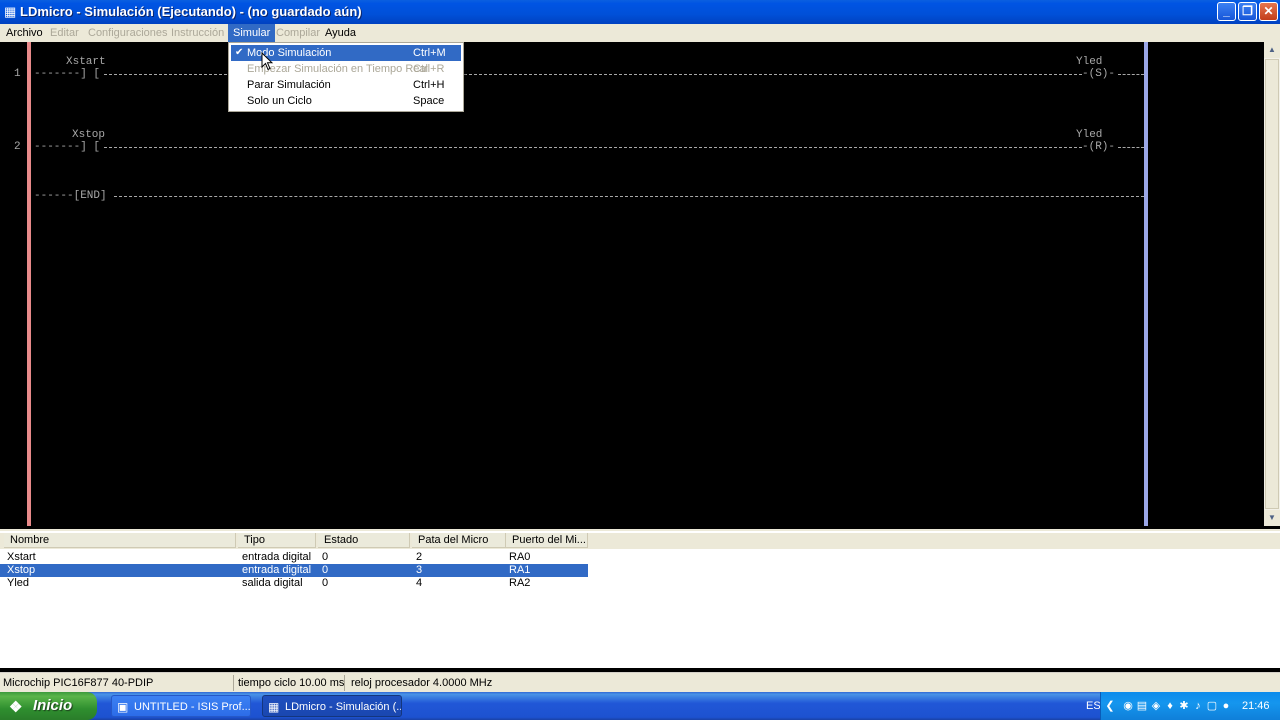 This screenshot has height=720, width=1280. What do you see at coordinates (272, 583) in the screenshot?
I see `cell-tipo: salida digital` at bounding box center [272, 583].